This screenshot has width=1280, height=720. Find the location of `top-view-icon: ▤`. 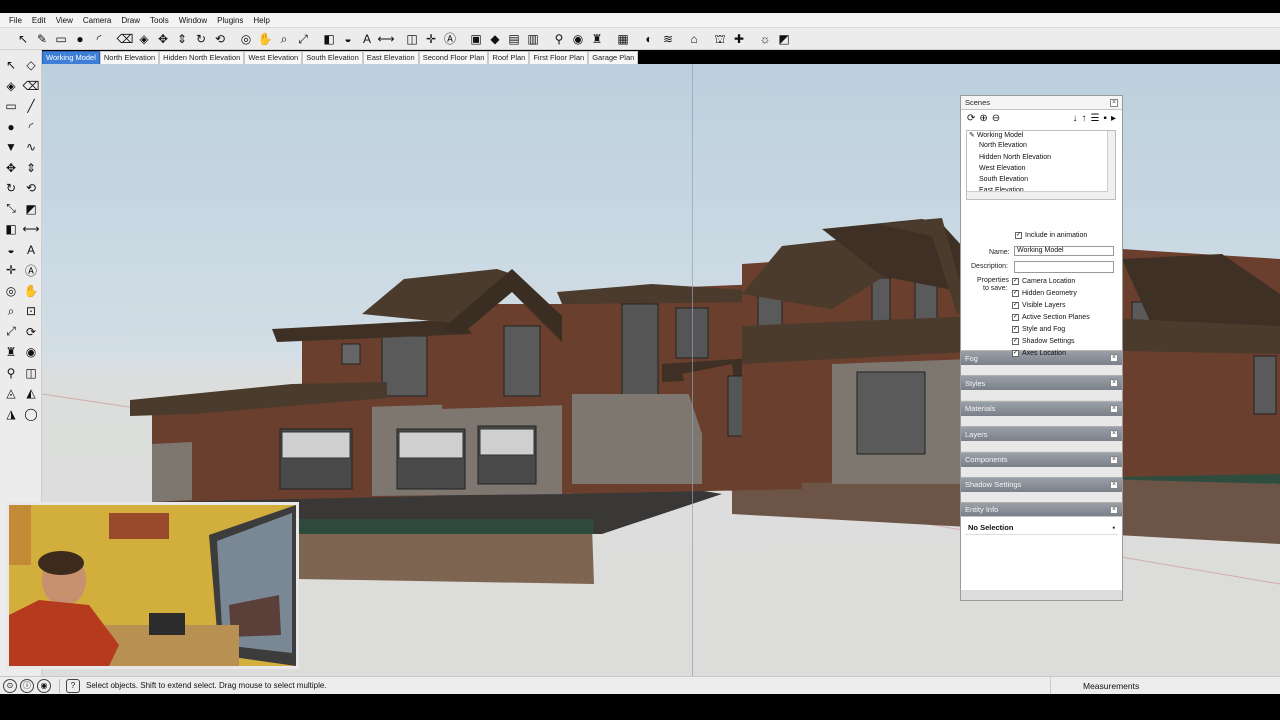

top-view-icon: ▤ is located at coordinates (514, 39).